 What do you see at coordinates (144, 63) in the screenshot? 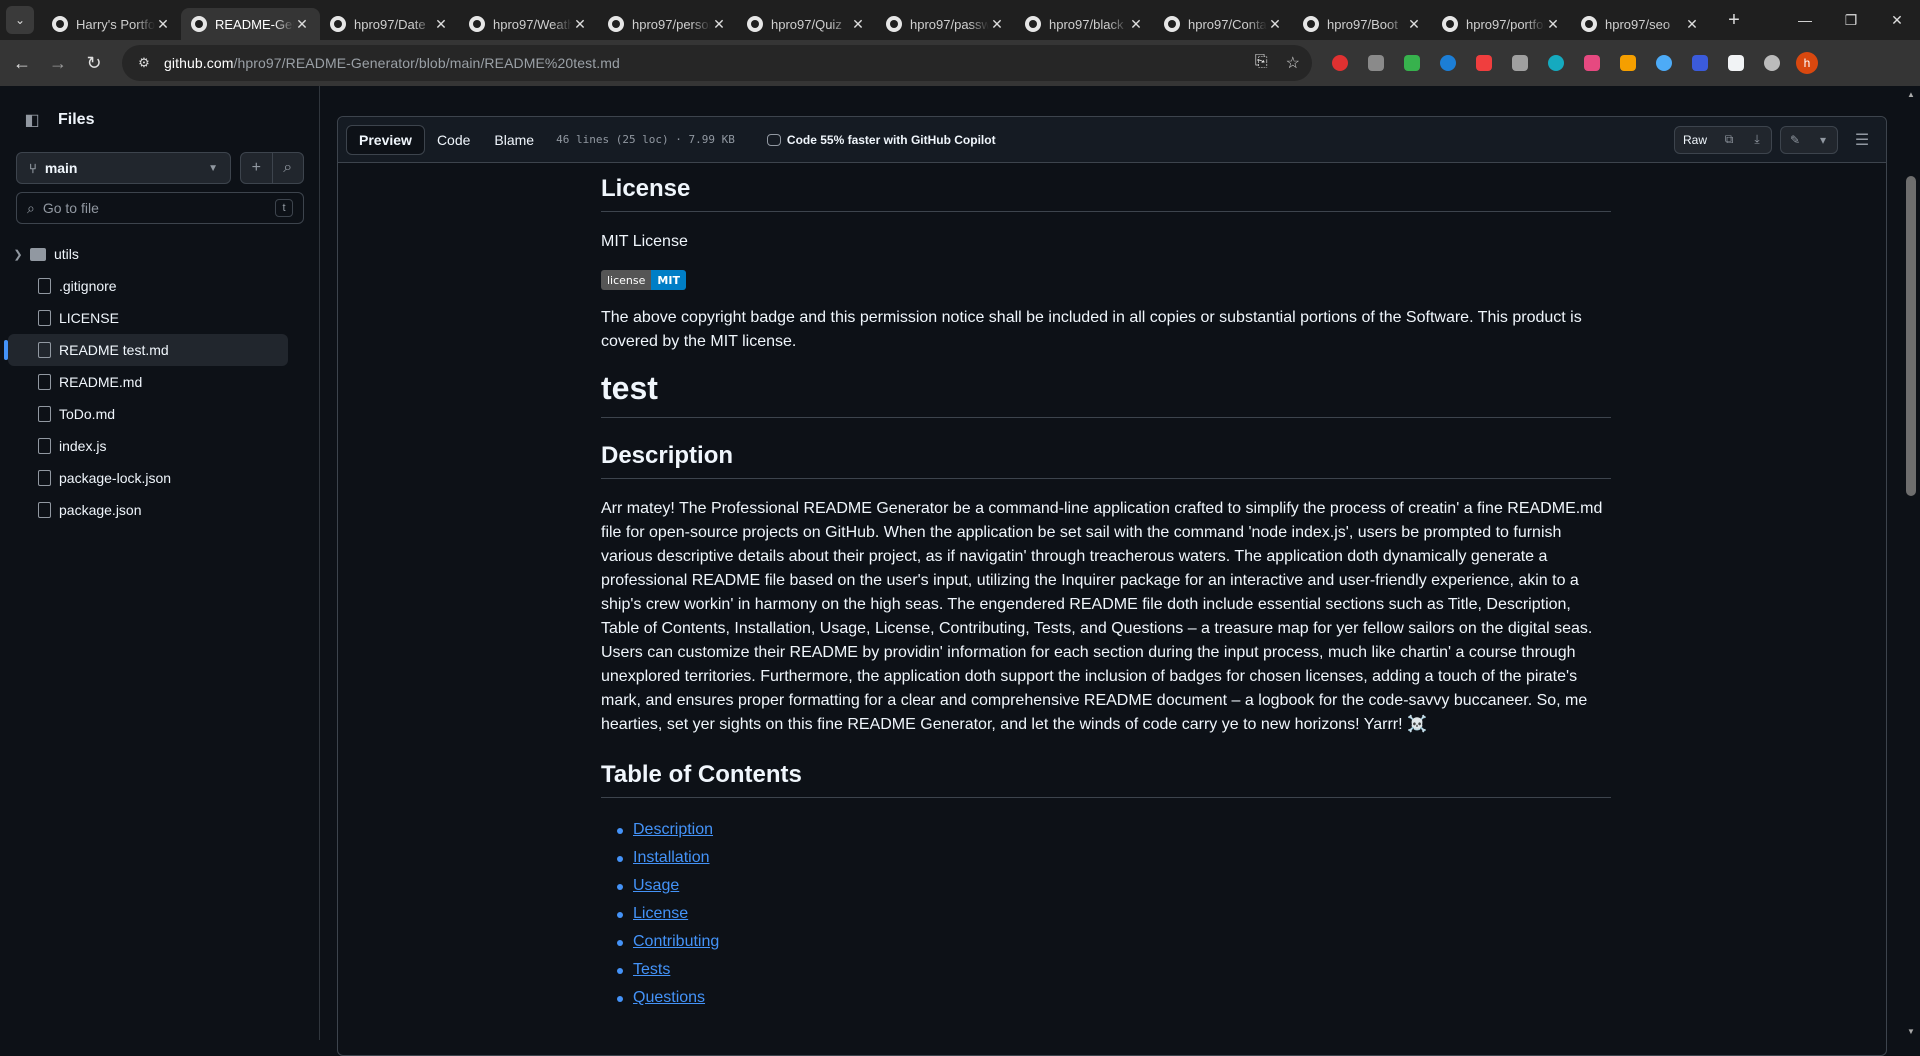
I see `site-info-icon: ⚙` at bounding box center [144, 63].